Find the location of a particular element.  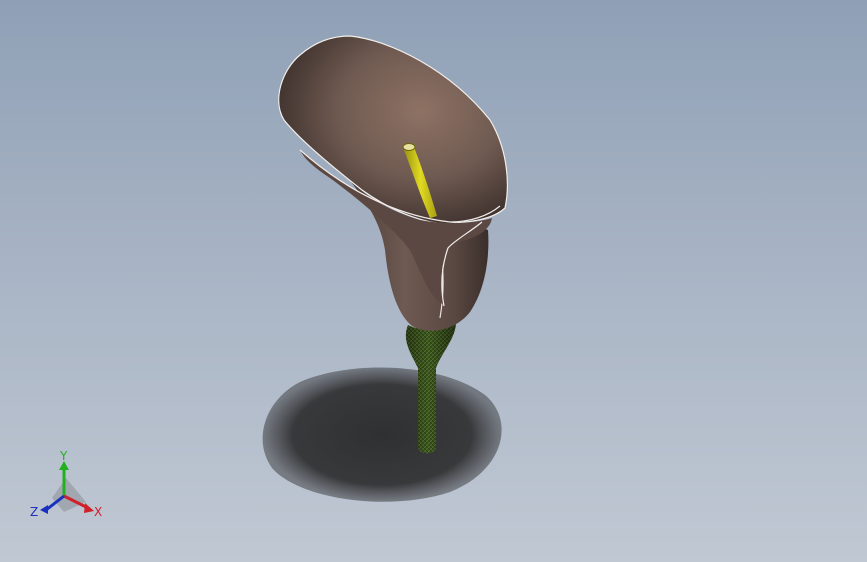

triad-shade is located at coordinates (69, 495).